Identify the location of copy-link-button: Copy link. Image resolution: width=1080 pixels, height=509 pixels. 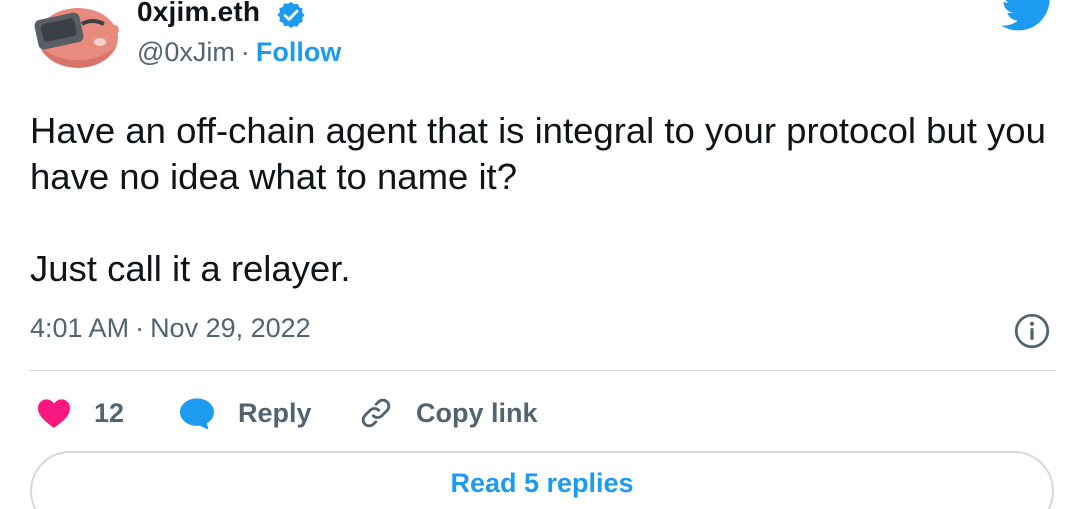
(448, 413).